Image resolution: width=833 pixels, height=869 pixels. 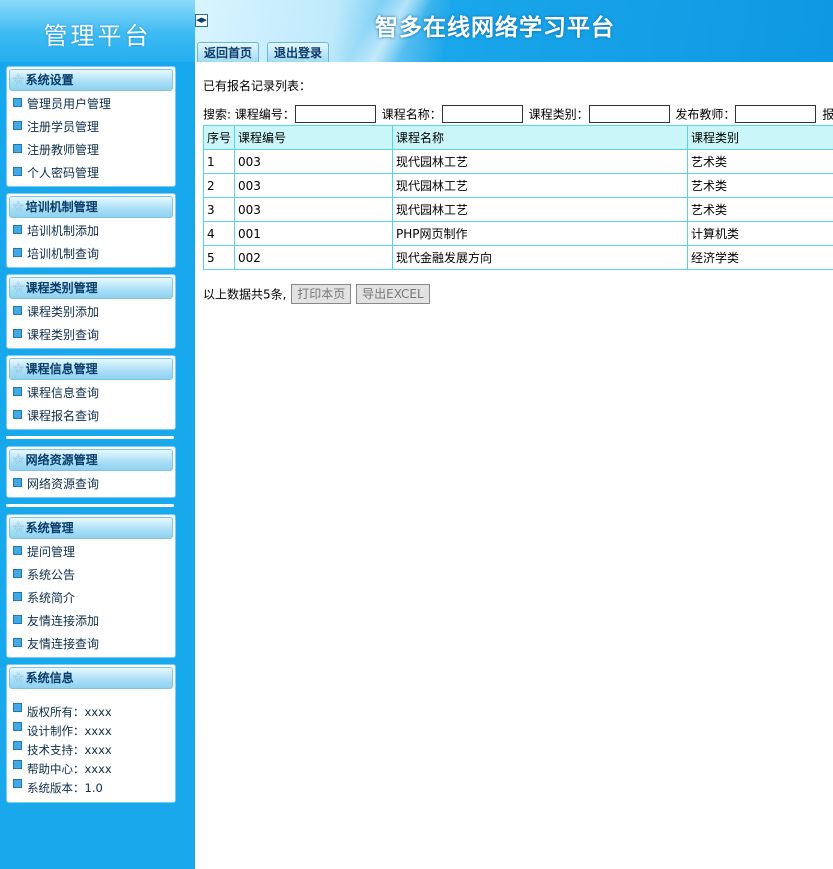 I want to click on table-row: 2 003 现代园林工艺 艺术类, so click(x=518, y=185).